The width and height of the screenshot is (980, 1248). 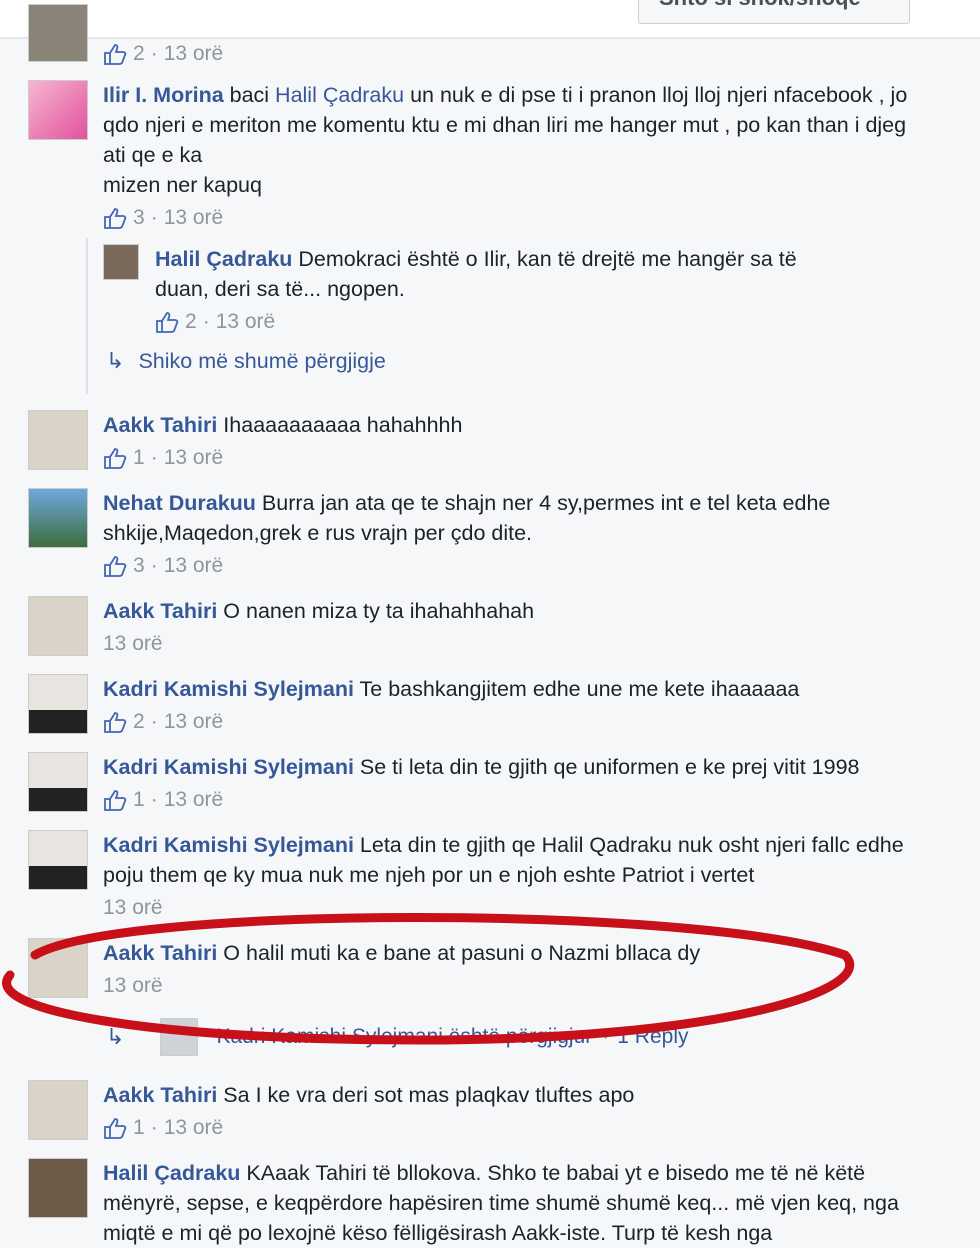 I want to click on mention-link: Halil Çadraku, so click(x=339, y=95).